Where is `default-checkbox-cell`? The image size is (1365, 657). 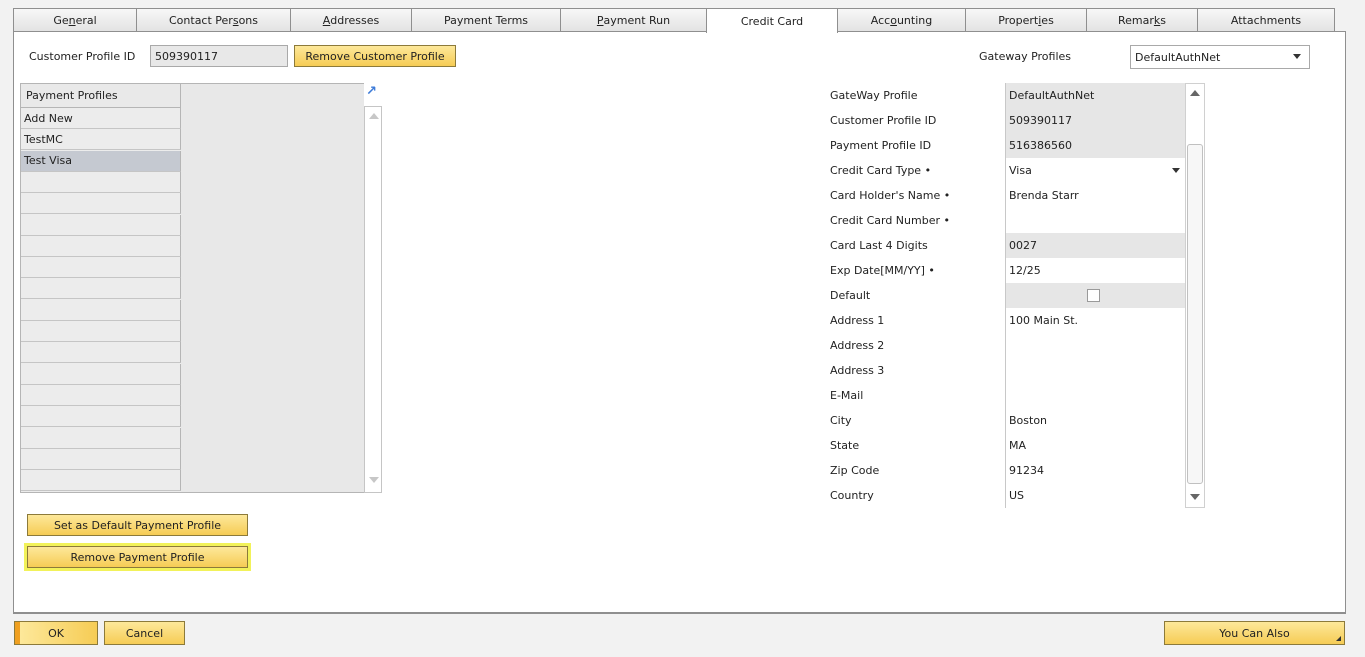
default-checkbox-cell is located at coordinates (1095, 295).